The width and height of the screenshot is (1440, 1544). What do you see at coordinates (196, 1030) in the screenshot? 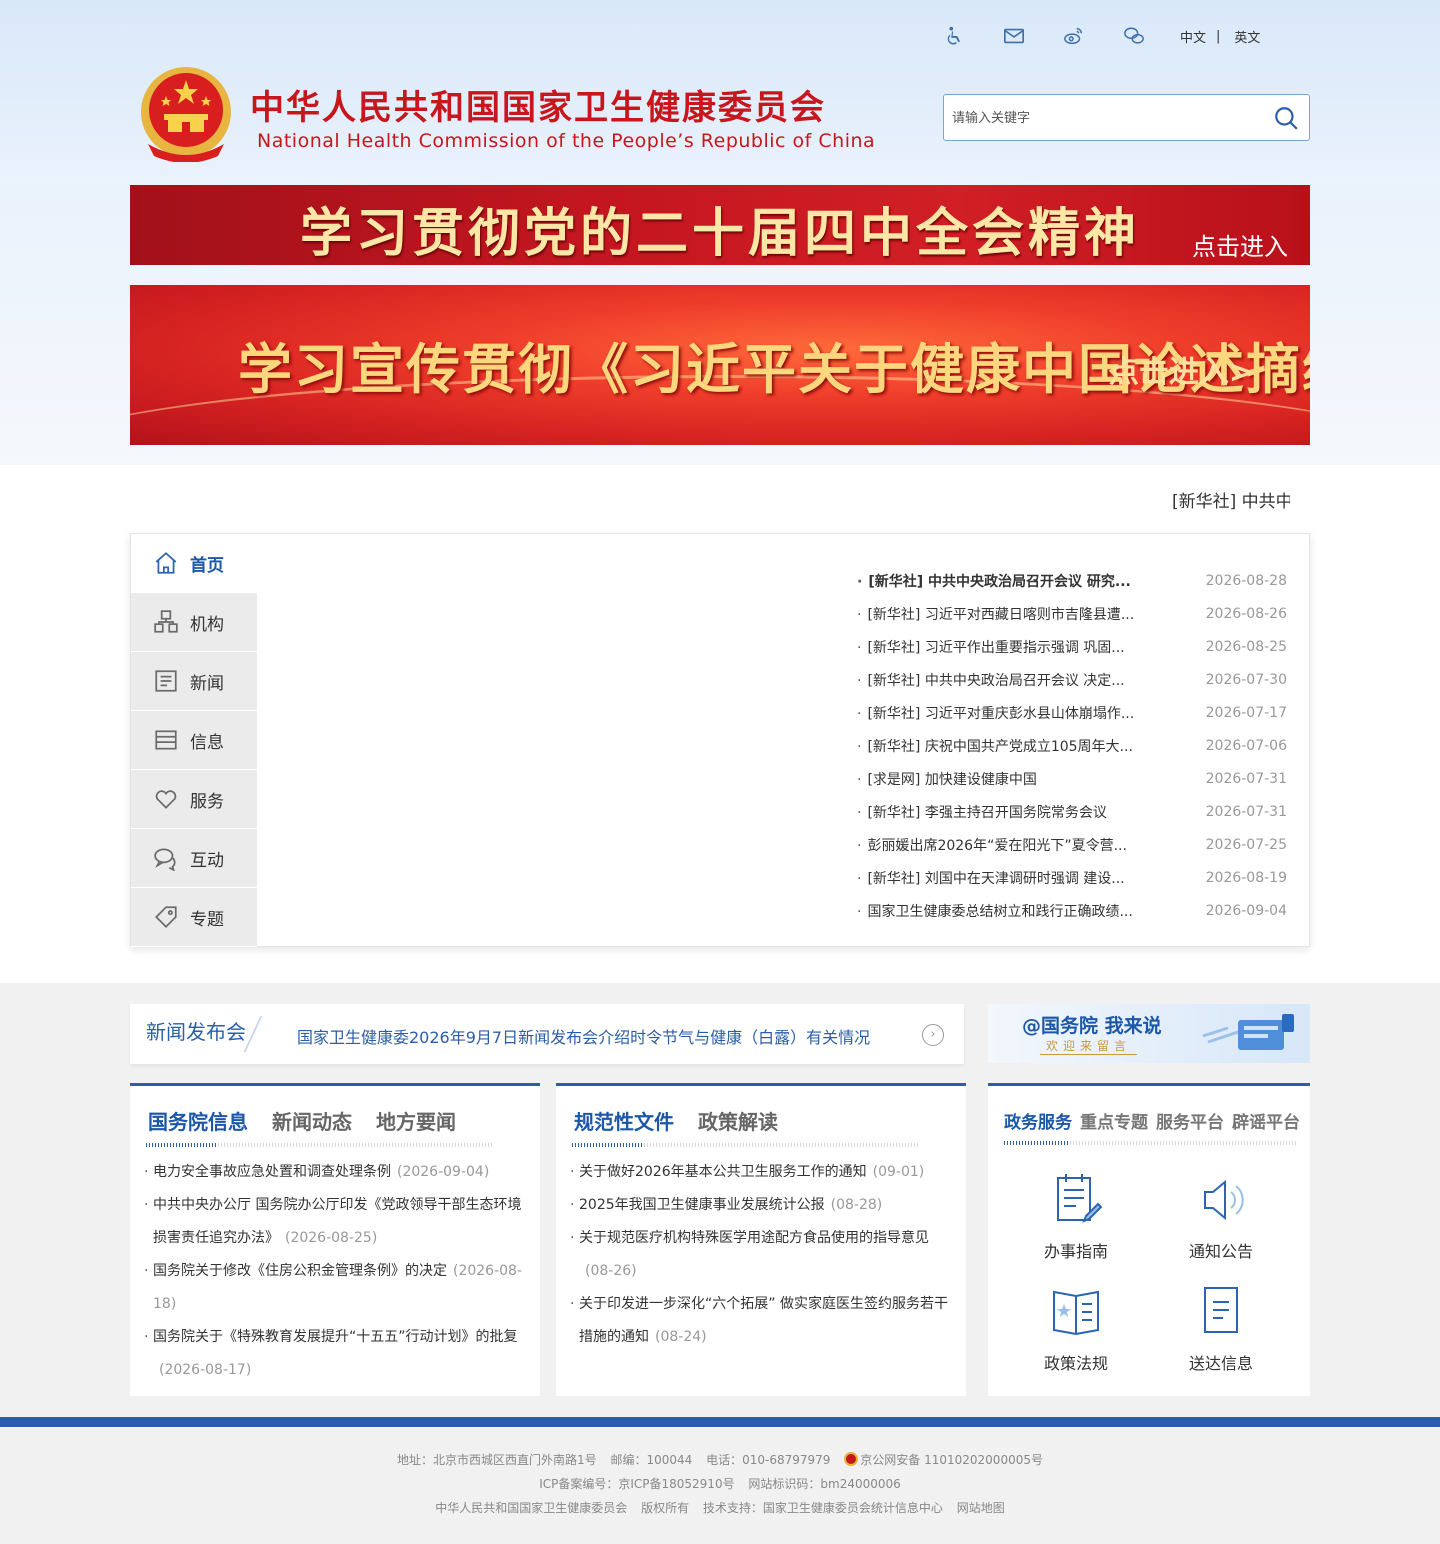
I see `press-label: 新闻发布会` at bounding box center [196, 1030].